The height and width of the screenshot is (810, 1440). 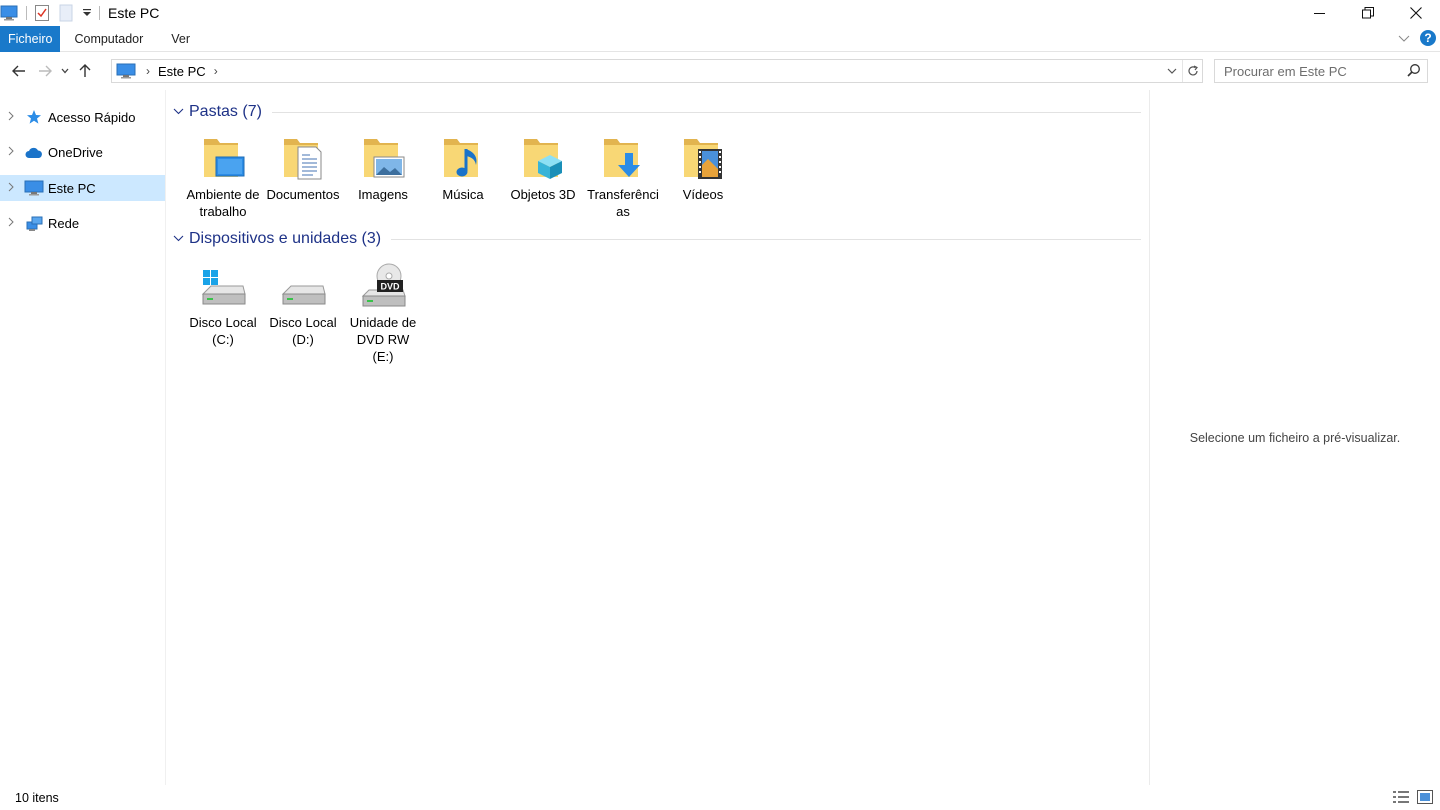 I want to click on ribbon-right-controls: ?, so click(x=1417, y=38).